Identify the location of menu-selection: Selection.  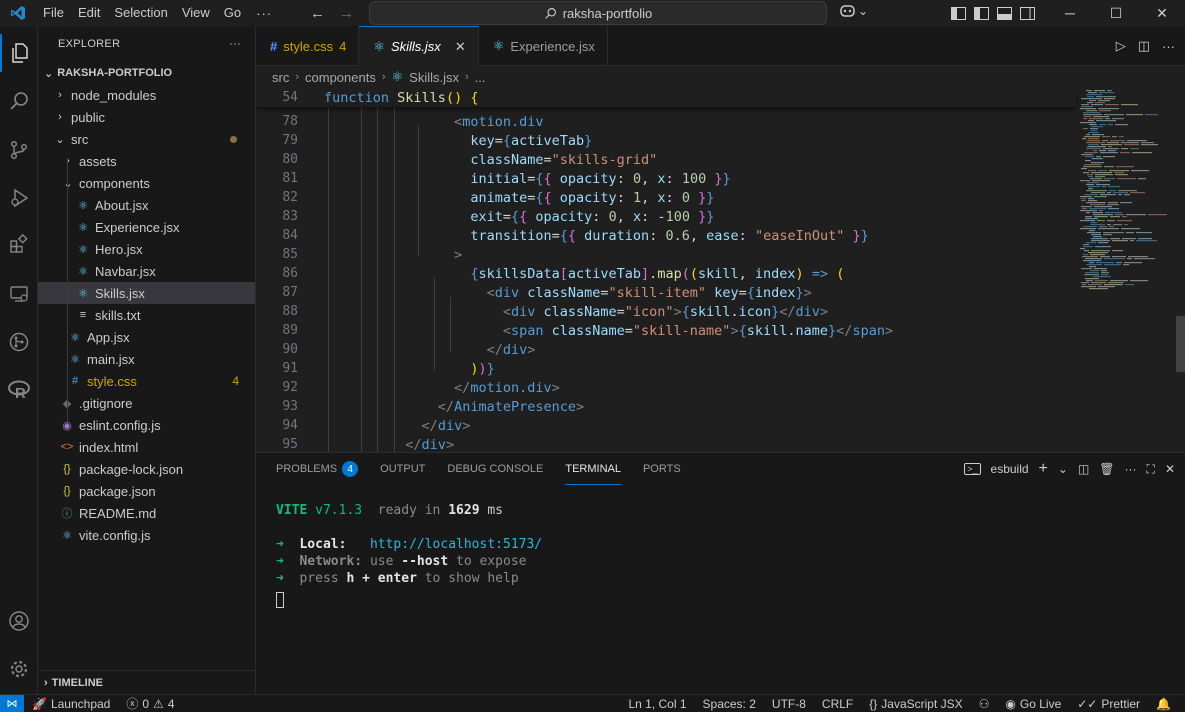
(140, 13).